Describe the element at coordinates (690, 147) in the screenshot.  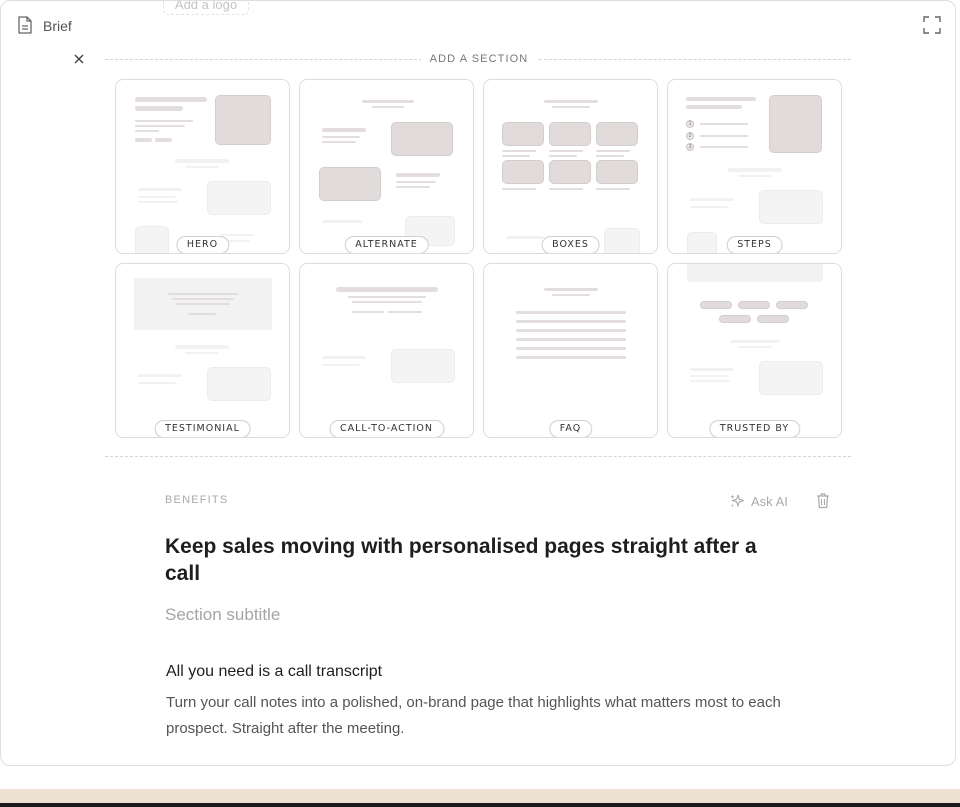
I see `step-number: 3` at that location.